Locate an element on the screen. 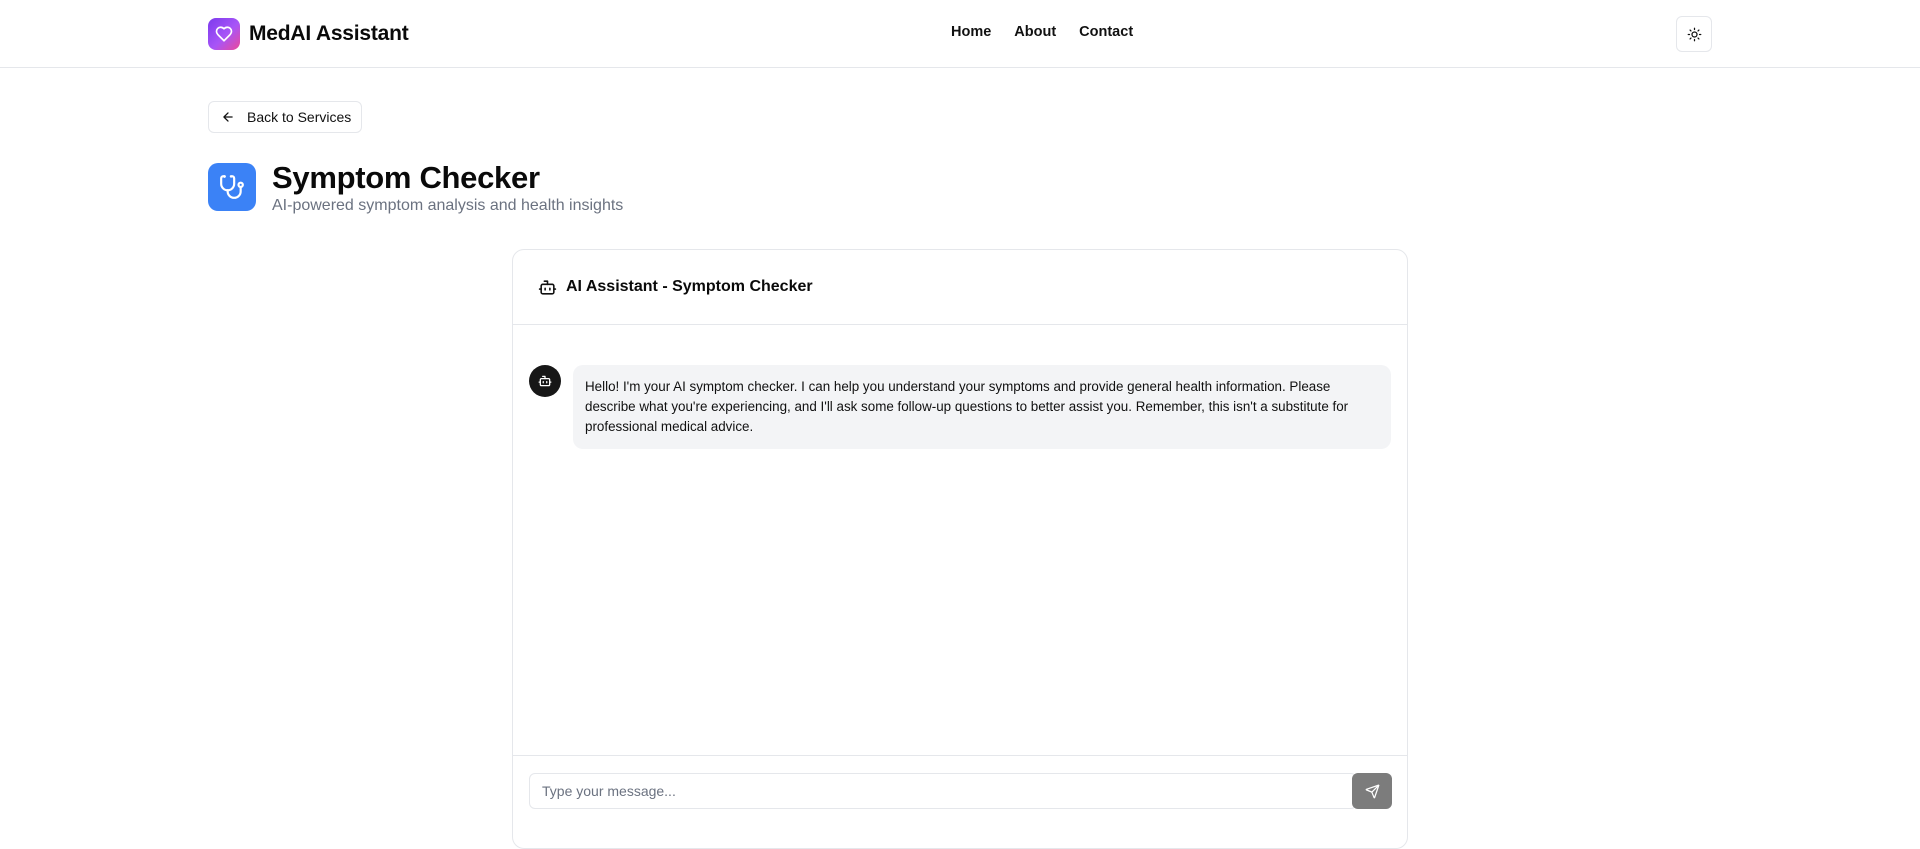 This screenshot has width=1920, height=849. chat-header: AI Assistant - Symptom Checker is located at coordinates (960, 287).